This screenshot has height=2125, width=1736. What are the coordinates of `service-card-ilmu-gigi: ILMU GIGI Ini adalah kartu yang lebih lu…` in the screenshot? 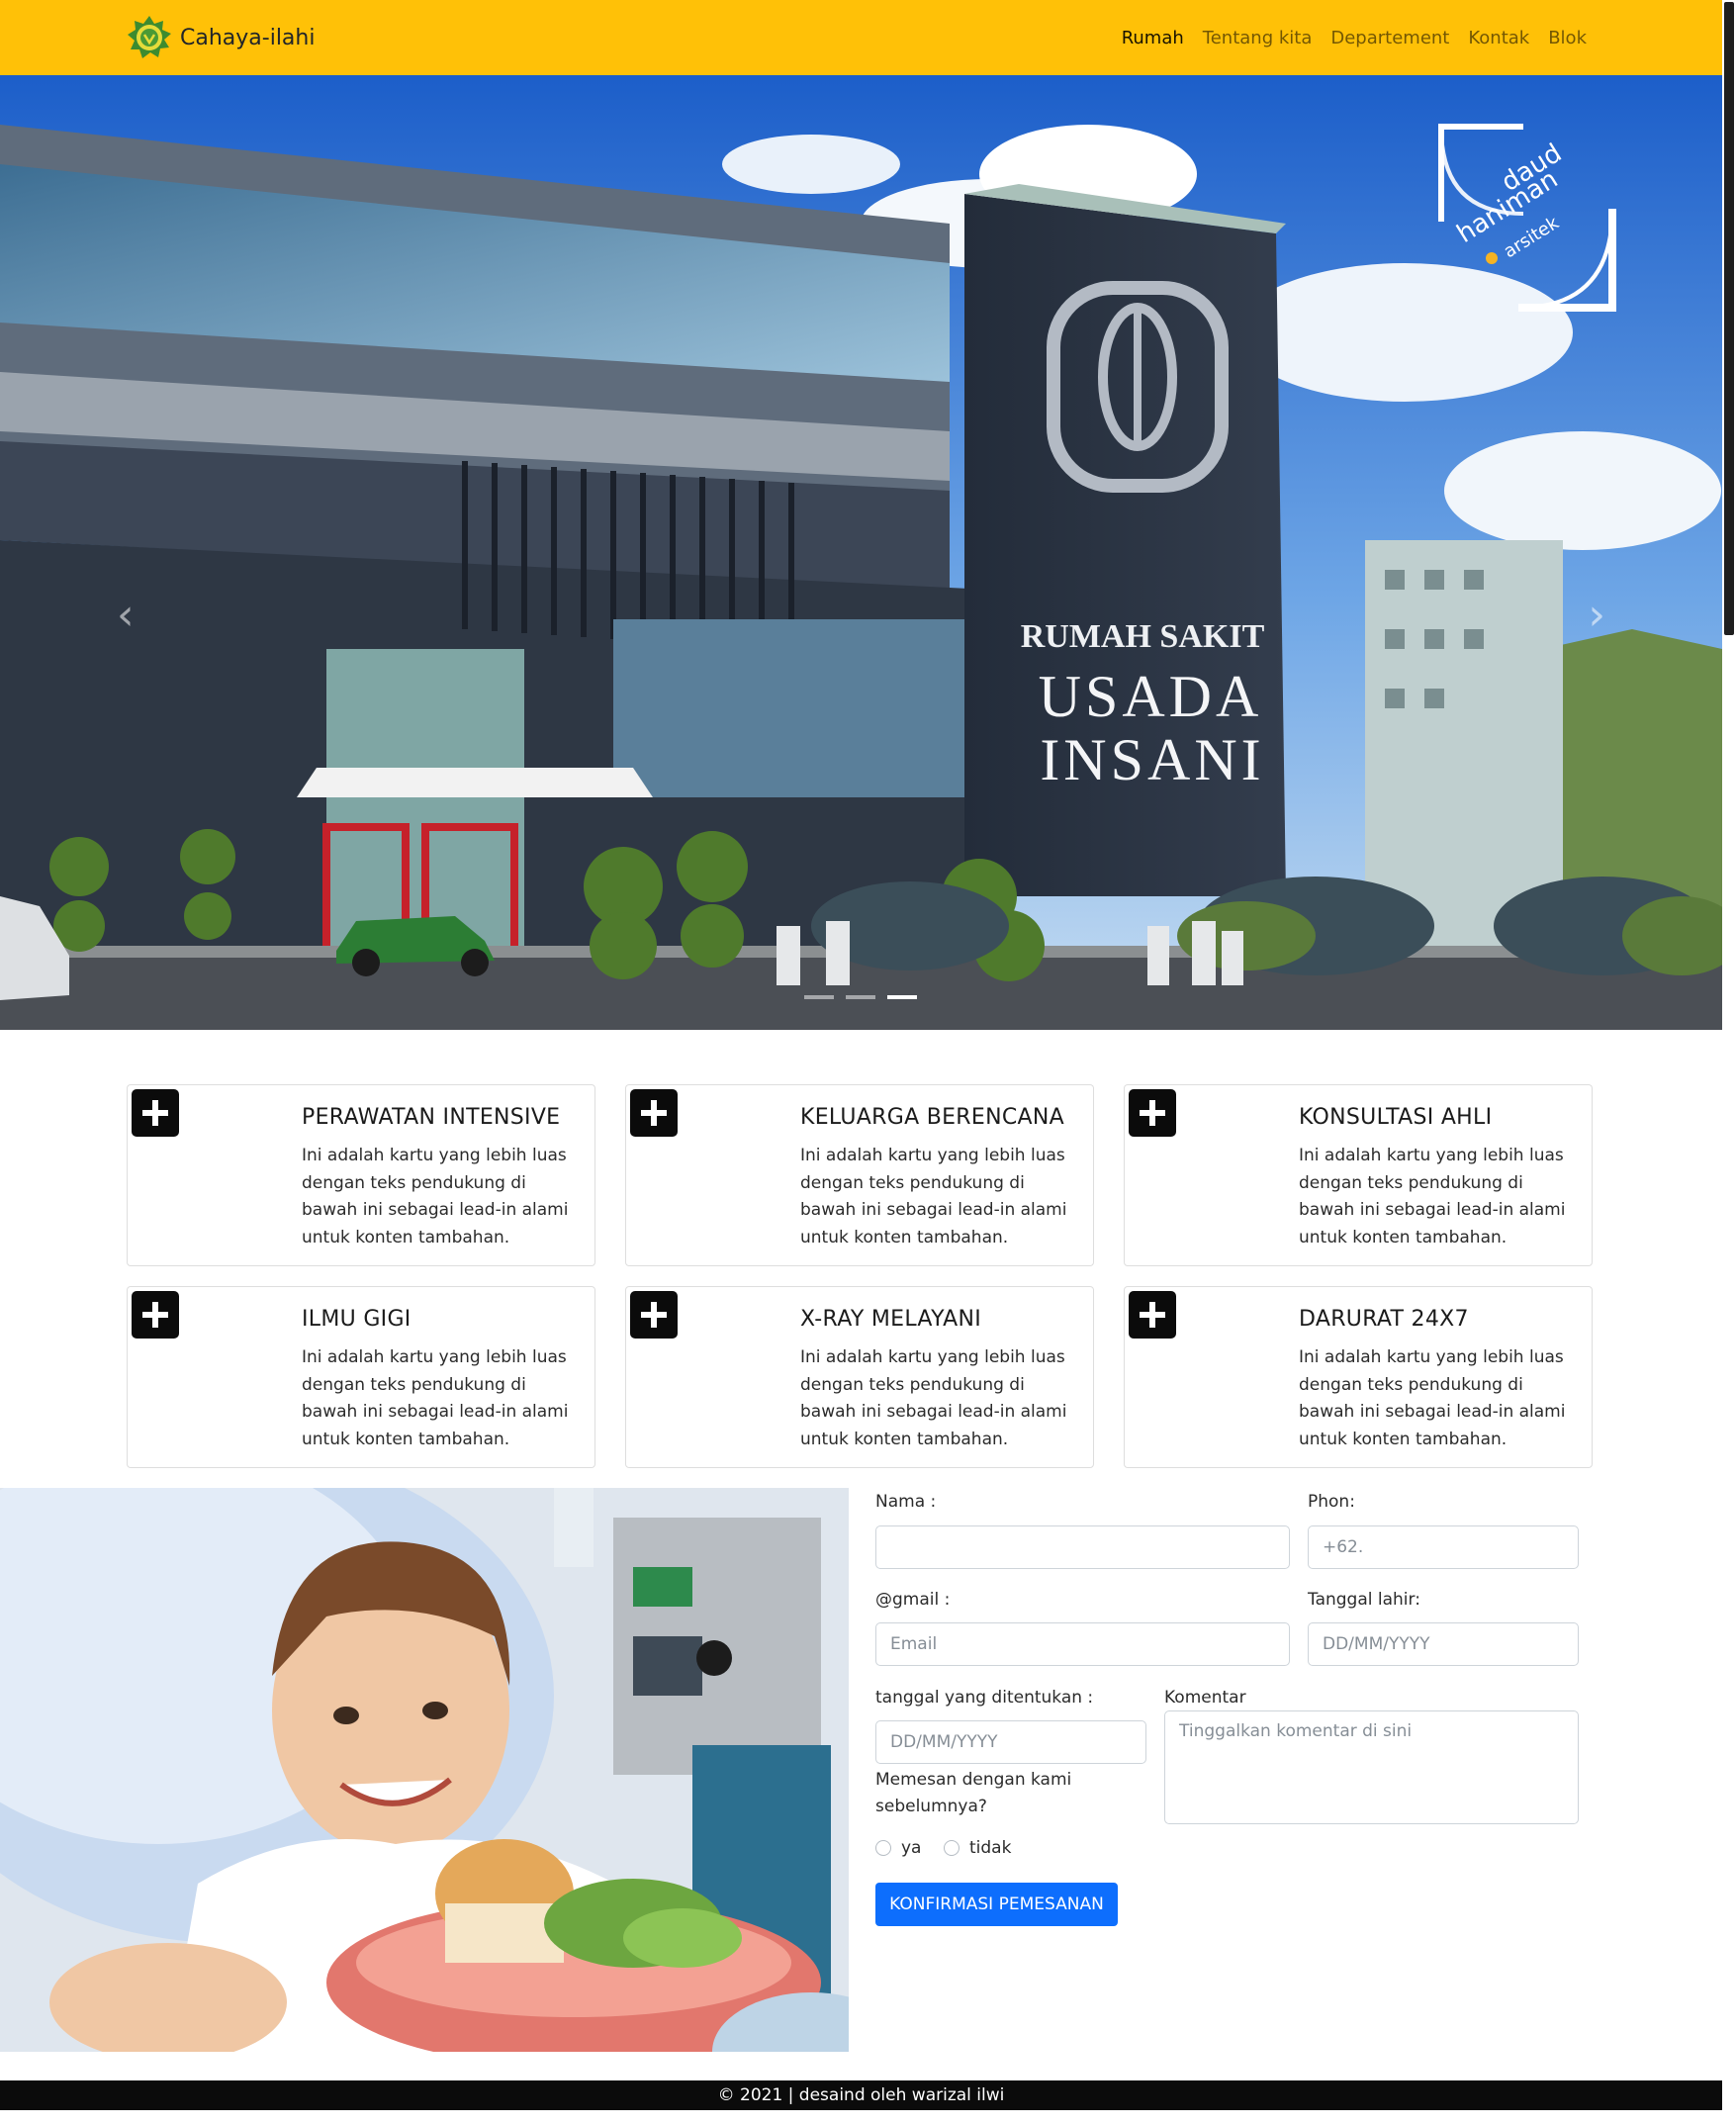 It's located at (361, 1377).